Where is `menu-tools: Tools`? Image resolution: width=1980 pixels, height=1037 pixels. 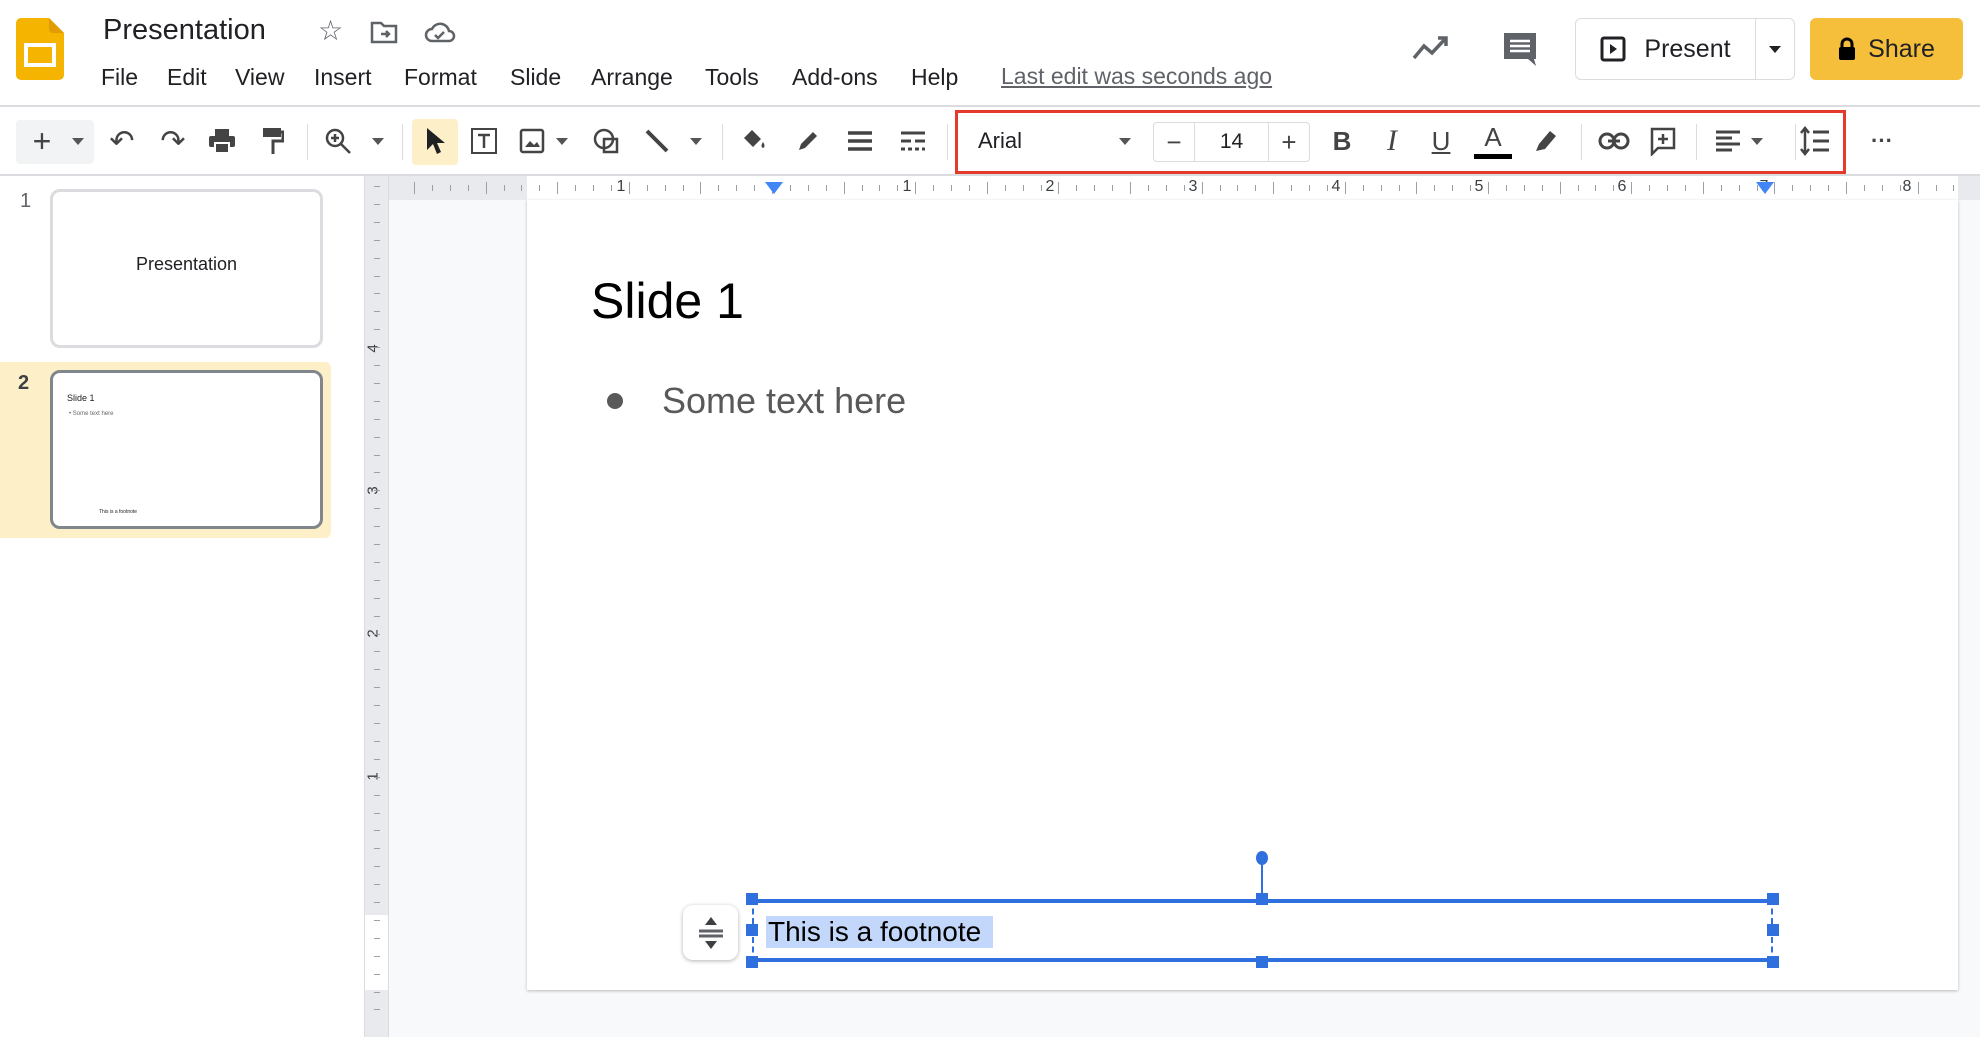
menu-tools: Tools is located at coordinates (732, 77).